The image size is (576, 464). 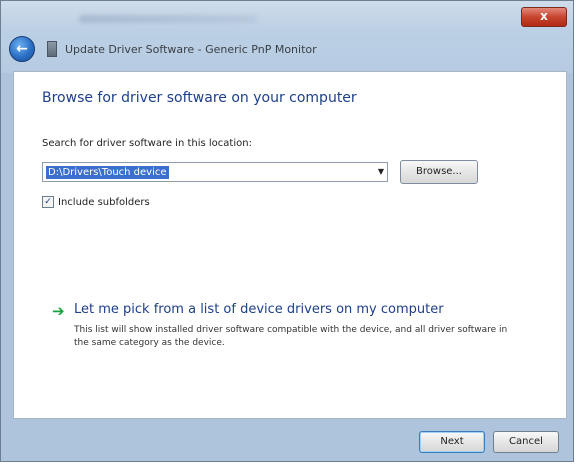 I want to click on checkmark-icon: ✓, so click(x=48, y=202).